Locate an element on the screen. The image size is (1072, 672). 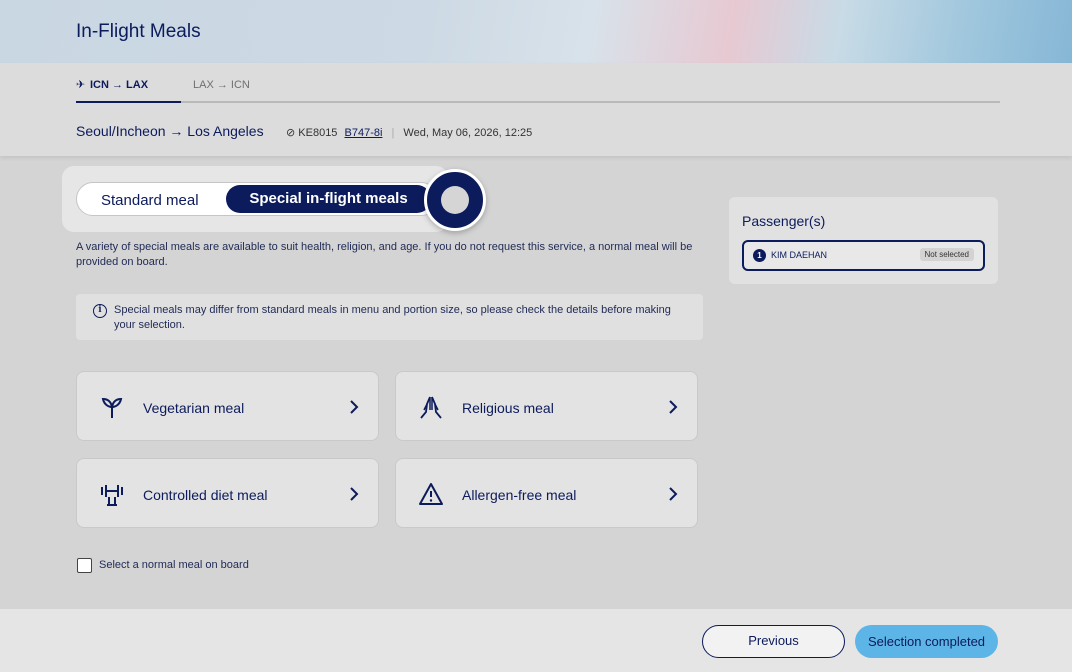
category-label: Allergen-free meal is located at coordinates (519, 495).